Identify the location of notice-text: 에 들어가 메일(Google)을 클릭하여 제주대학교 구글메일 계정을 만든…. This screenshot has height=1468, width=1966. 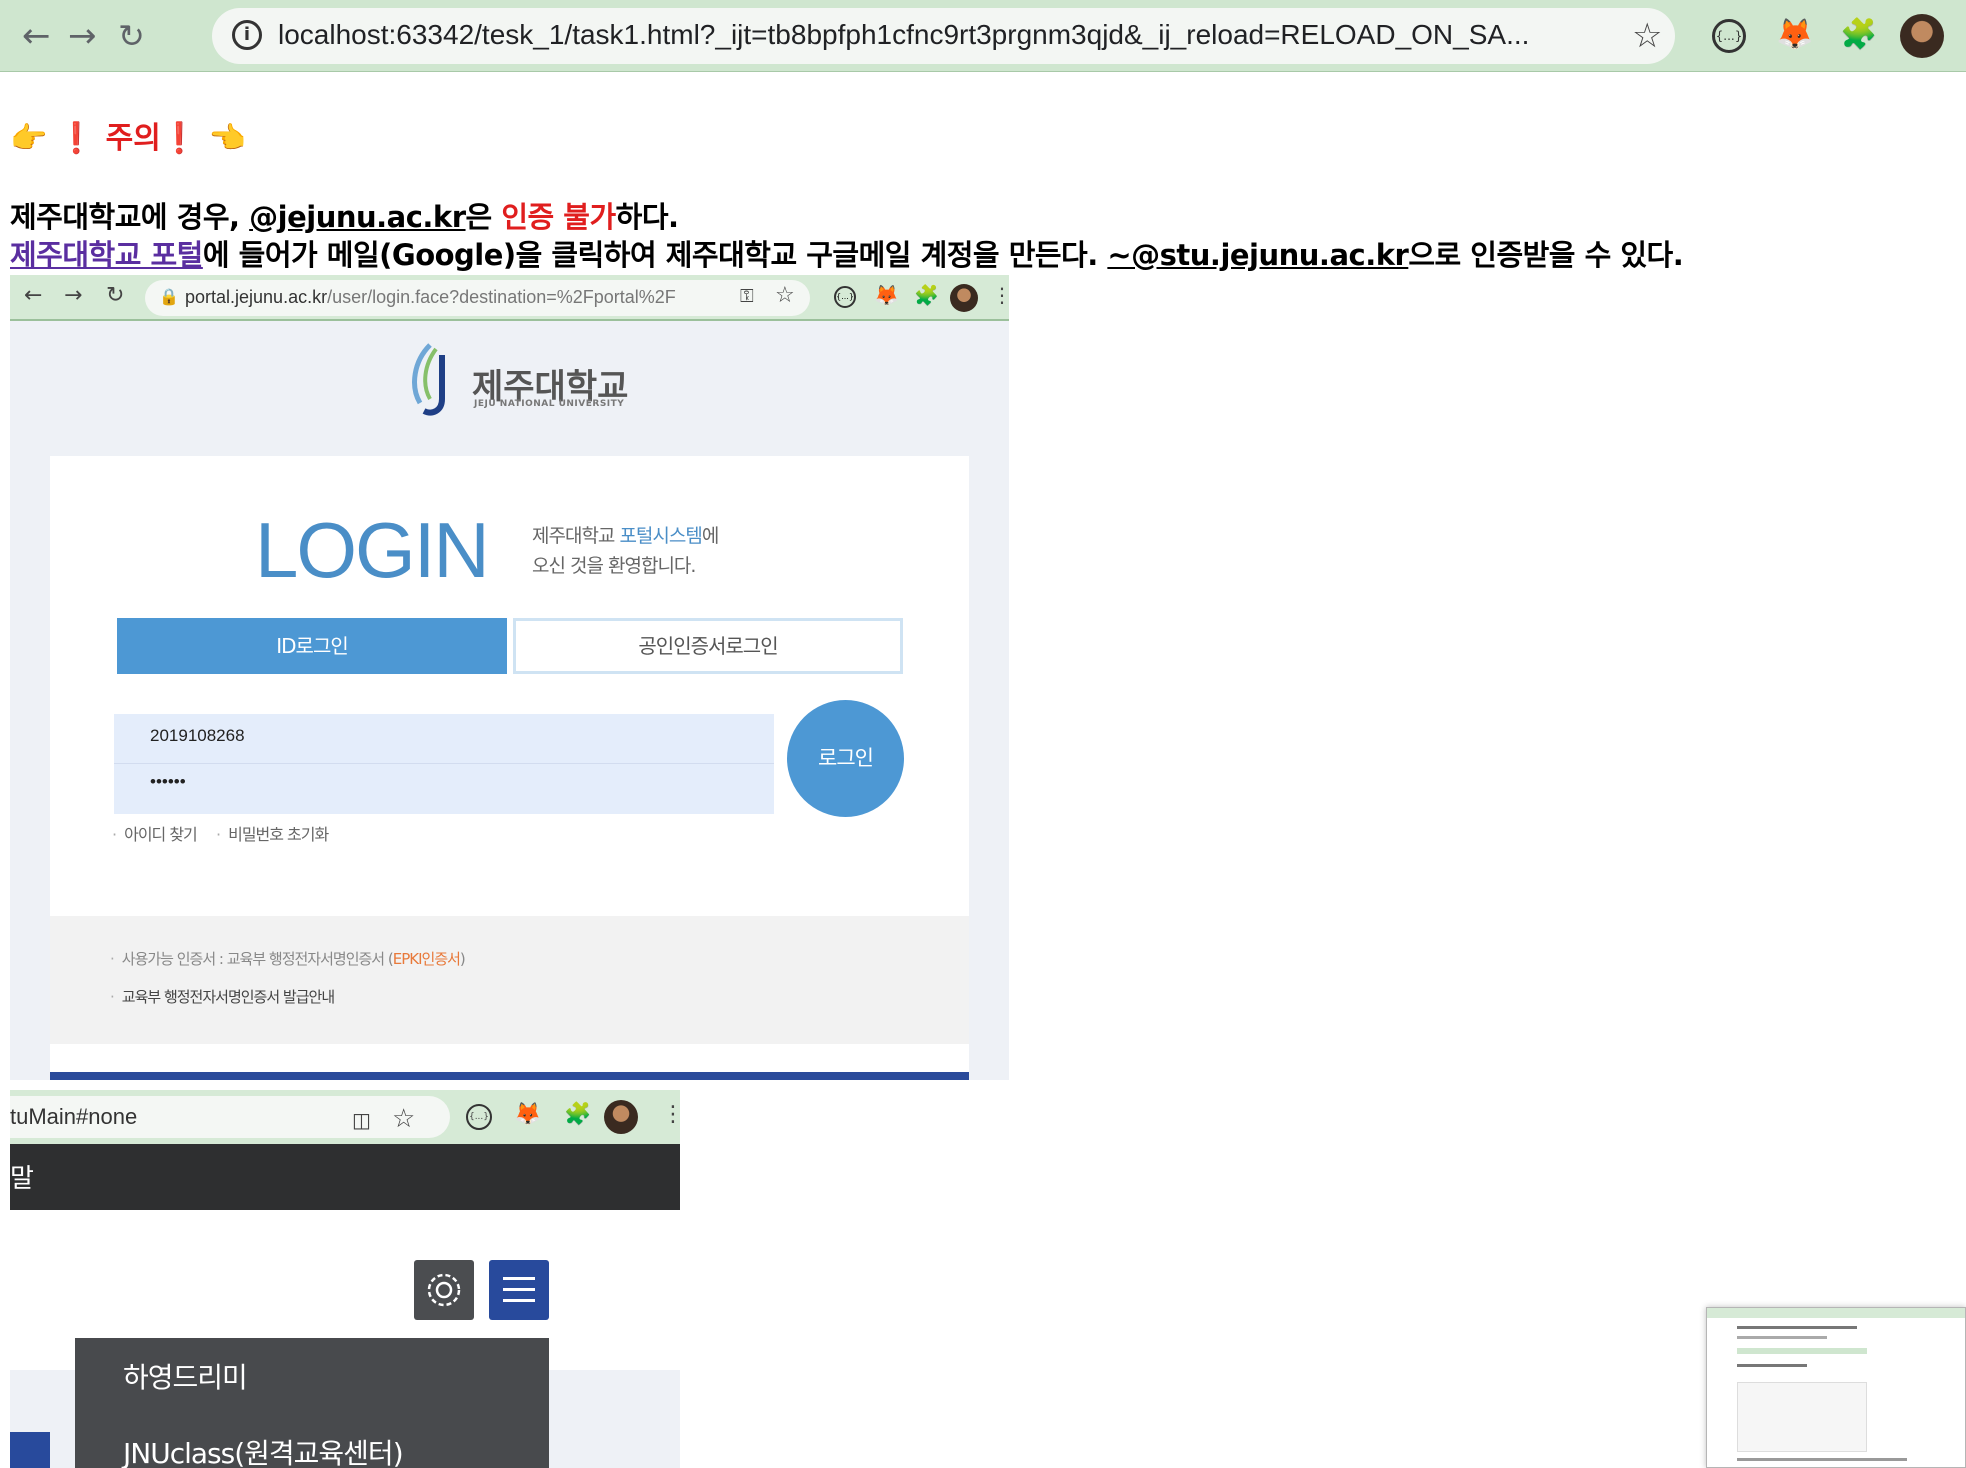
(655, 255).